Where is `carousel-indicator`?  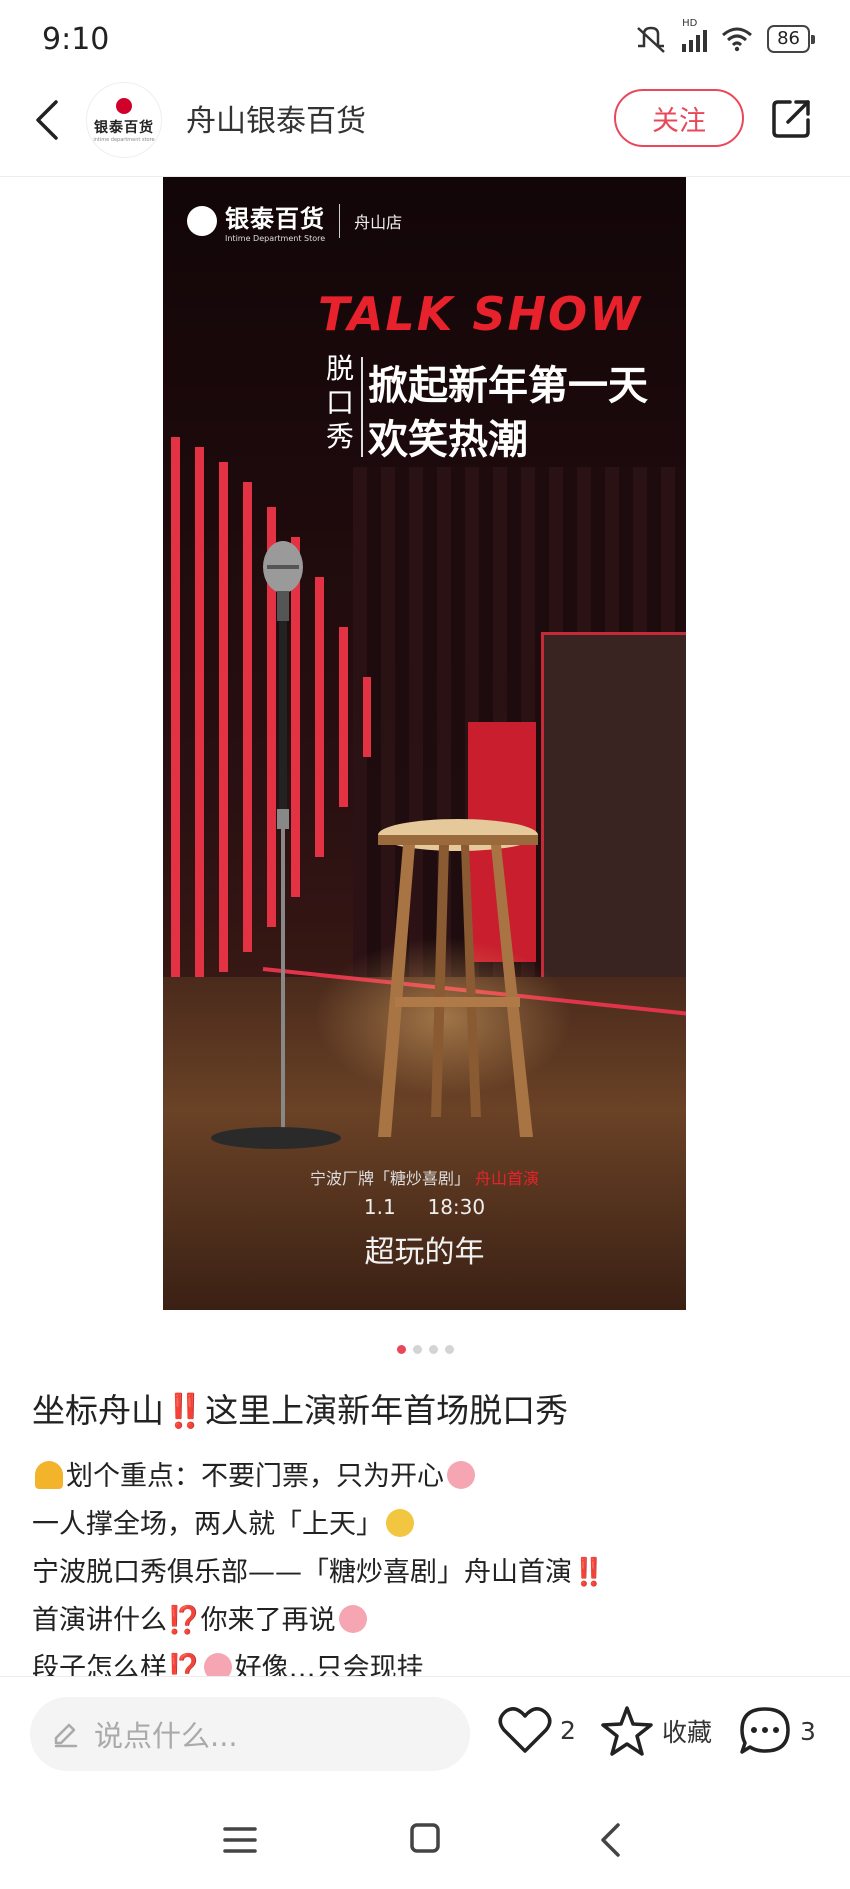
carousel-indicator is located at coordinates (425, 1349).